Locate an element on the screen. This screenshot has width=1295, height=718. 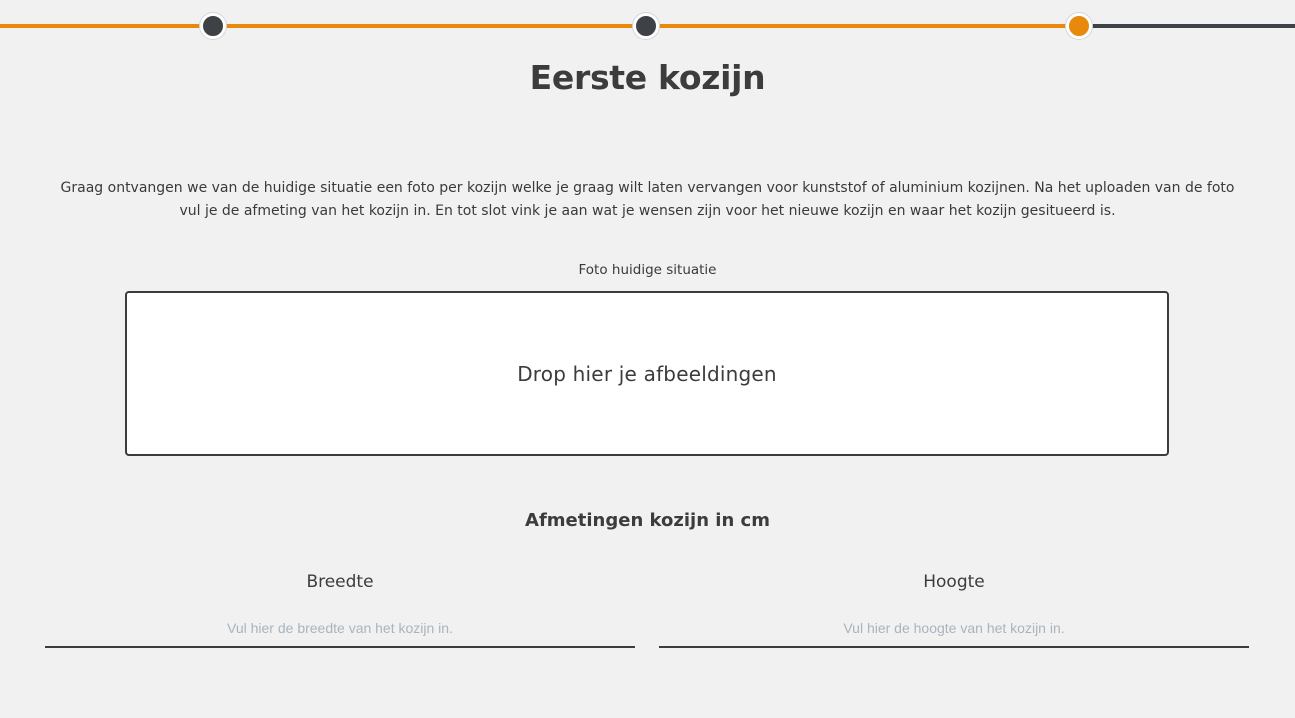
width-field: Breedte is located at coordinates (340, 610).